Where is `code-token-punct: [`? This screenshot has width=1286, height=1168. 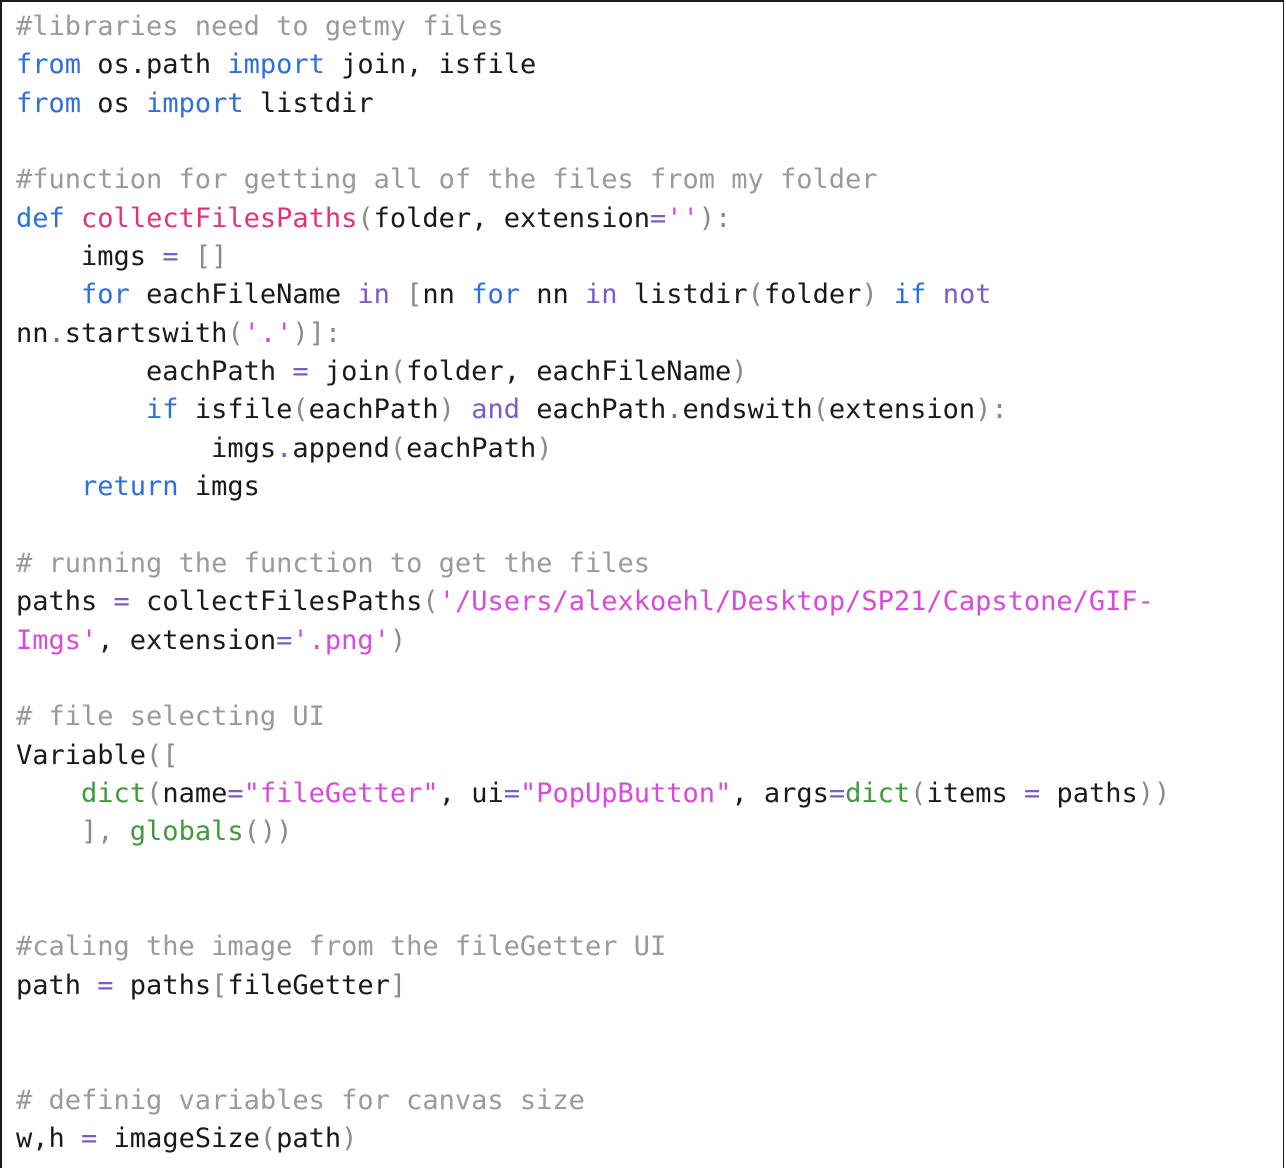 code-token-punct: [ is located at coordinates (406, 295).